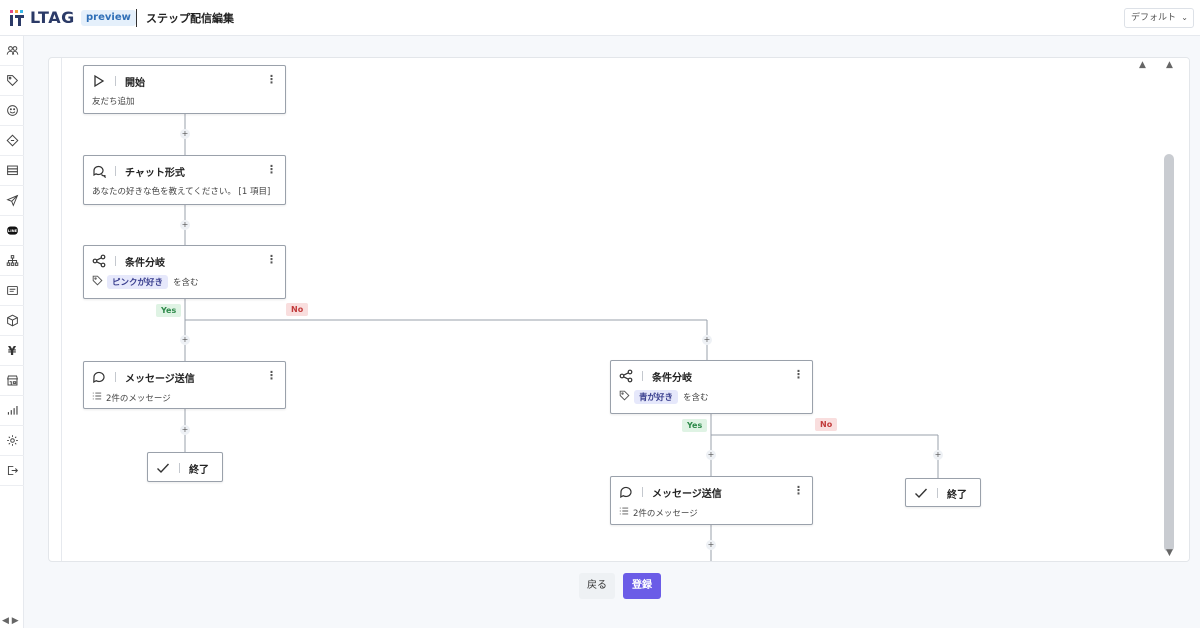  What do you see at coordinates (52, 17) in the screenshot?
I see `logo-text: LTAG` at bounding box center [52, 17].